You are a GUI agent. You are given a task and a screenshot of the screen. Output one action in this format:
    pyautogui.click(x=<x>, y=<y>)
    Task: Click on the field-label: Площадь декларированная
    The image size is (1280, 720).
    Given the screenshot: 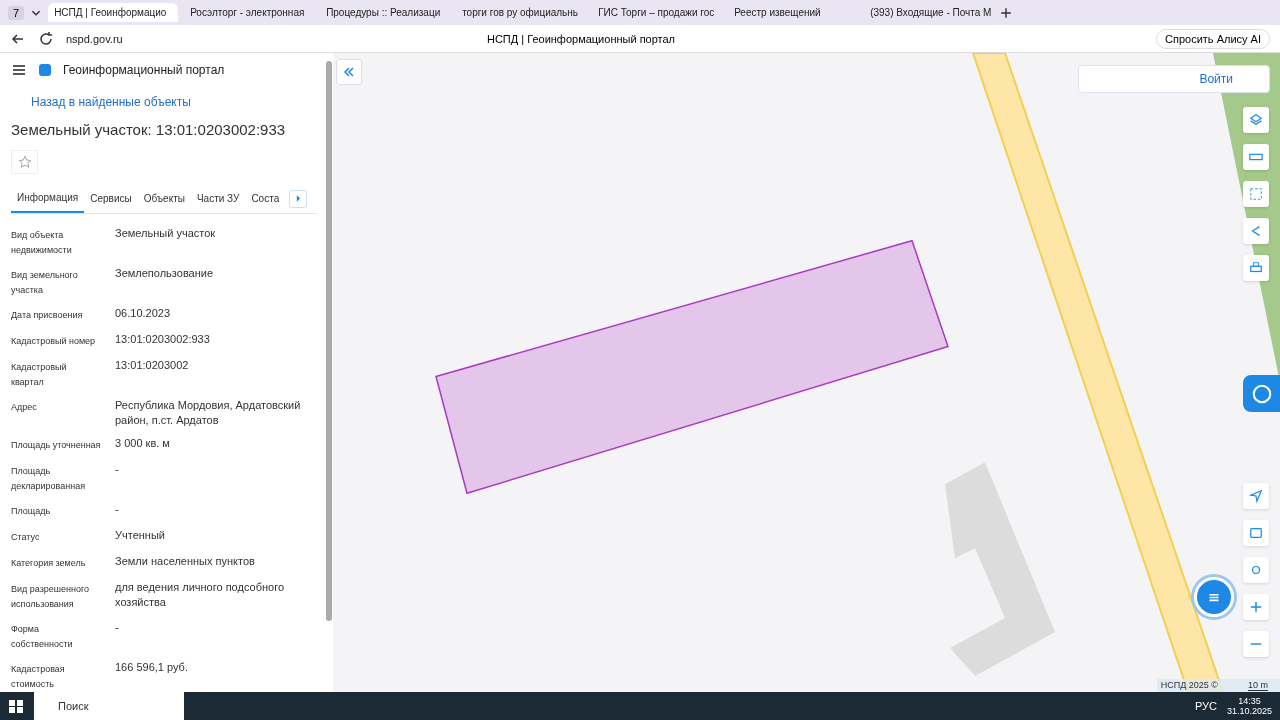 What is the action you would take?
    pyautogui.click(x=49, y=479)
    